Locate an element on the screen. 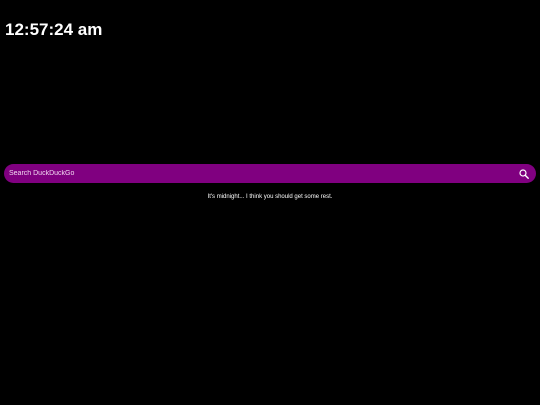 This screenshot has width=540, height=405. search-bar is located at coordinates (270, 173).